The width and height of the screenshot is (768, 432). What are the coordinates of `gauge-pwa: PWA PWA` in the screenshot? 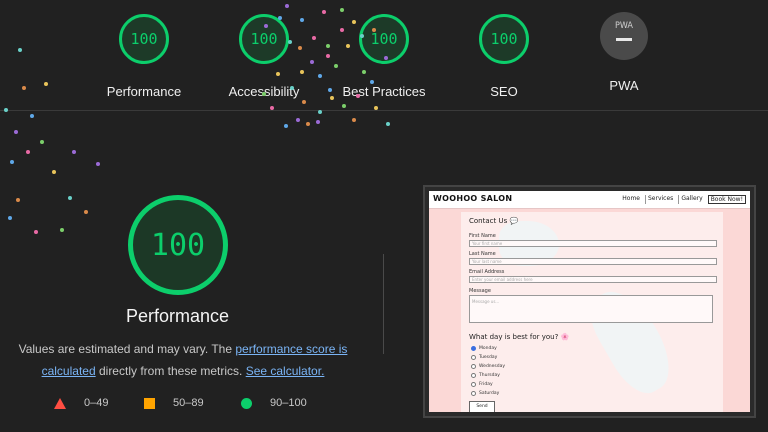 It's located at (624, 52).